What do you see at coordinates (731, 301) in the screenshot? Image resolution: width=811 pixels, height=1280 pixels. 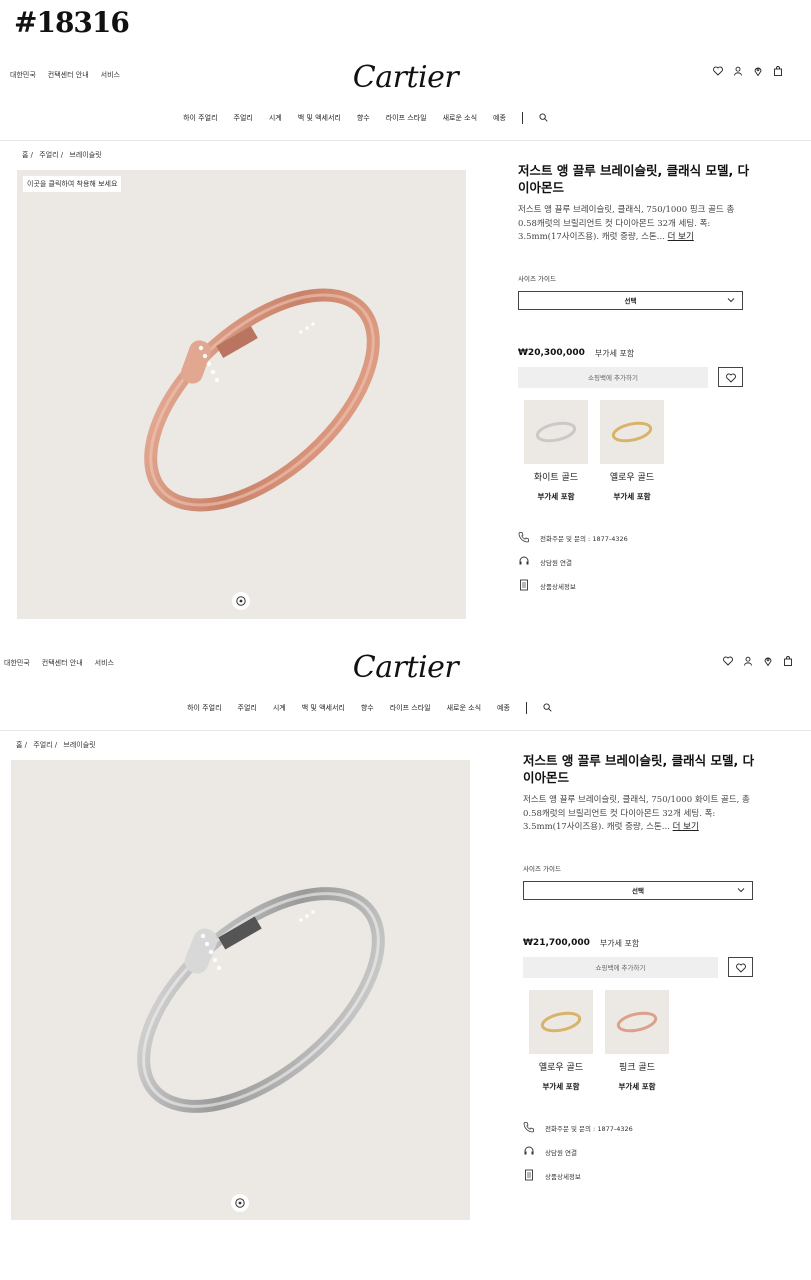 I see `chevron-down-icon` at bounding box center [731, 301].